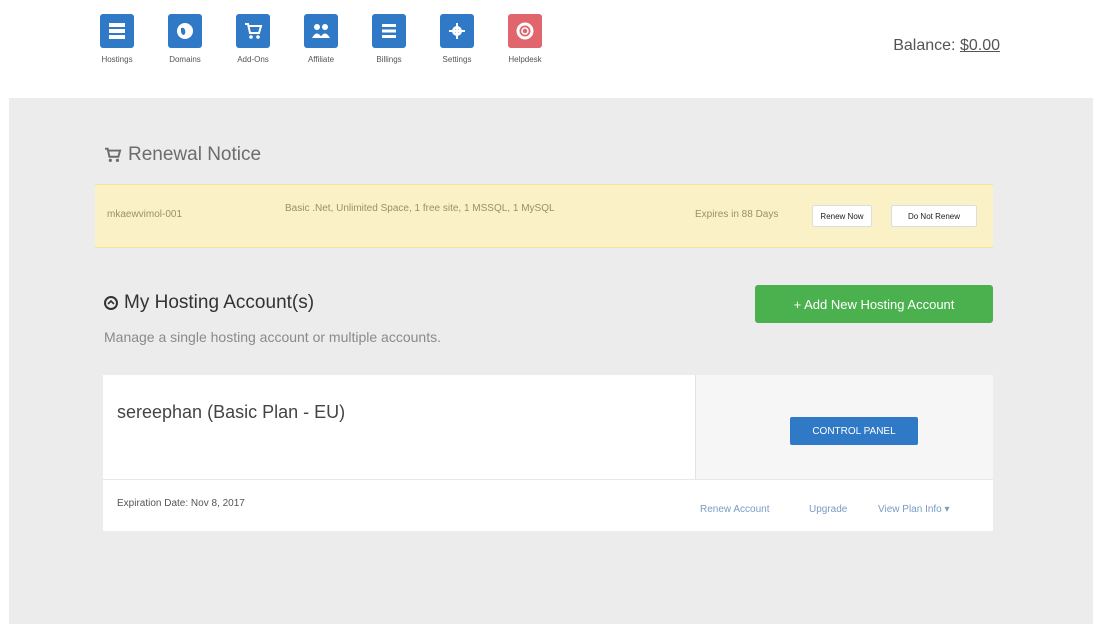 This screenshot has width=1102, height=624. Describe the element at coordinates (231, 412) in the screenshot. I see `hosting-account-name: sereephan (Basic Plan - EU)` at that location.